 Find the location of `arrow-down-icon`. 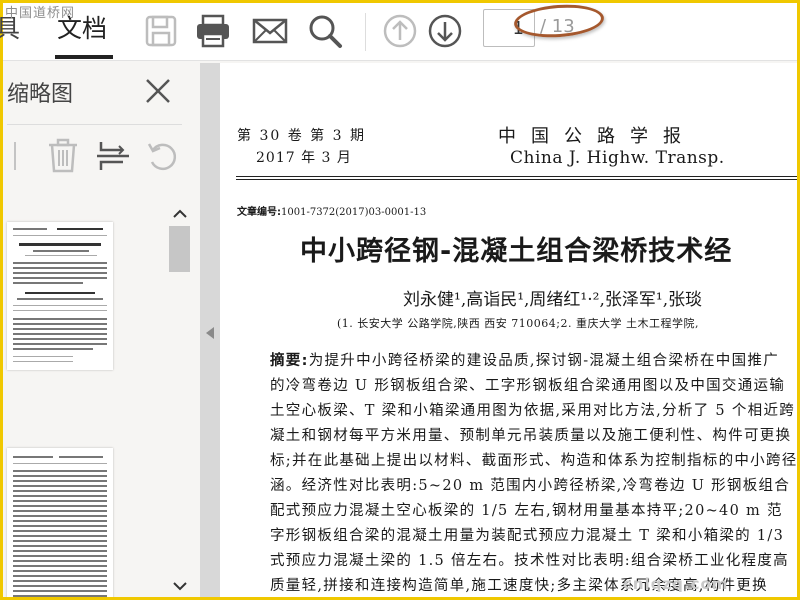

arrow-down-icon is located at coordinates (445, 31).